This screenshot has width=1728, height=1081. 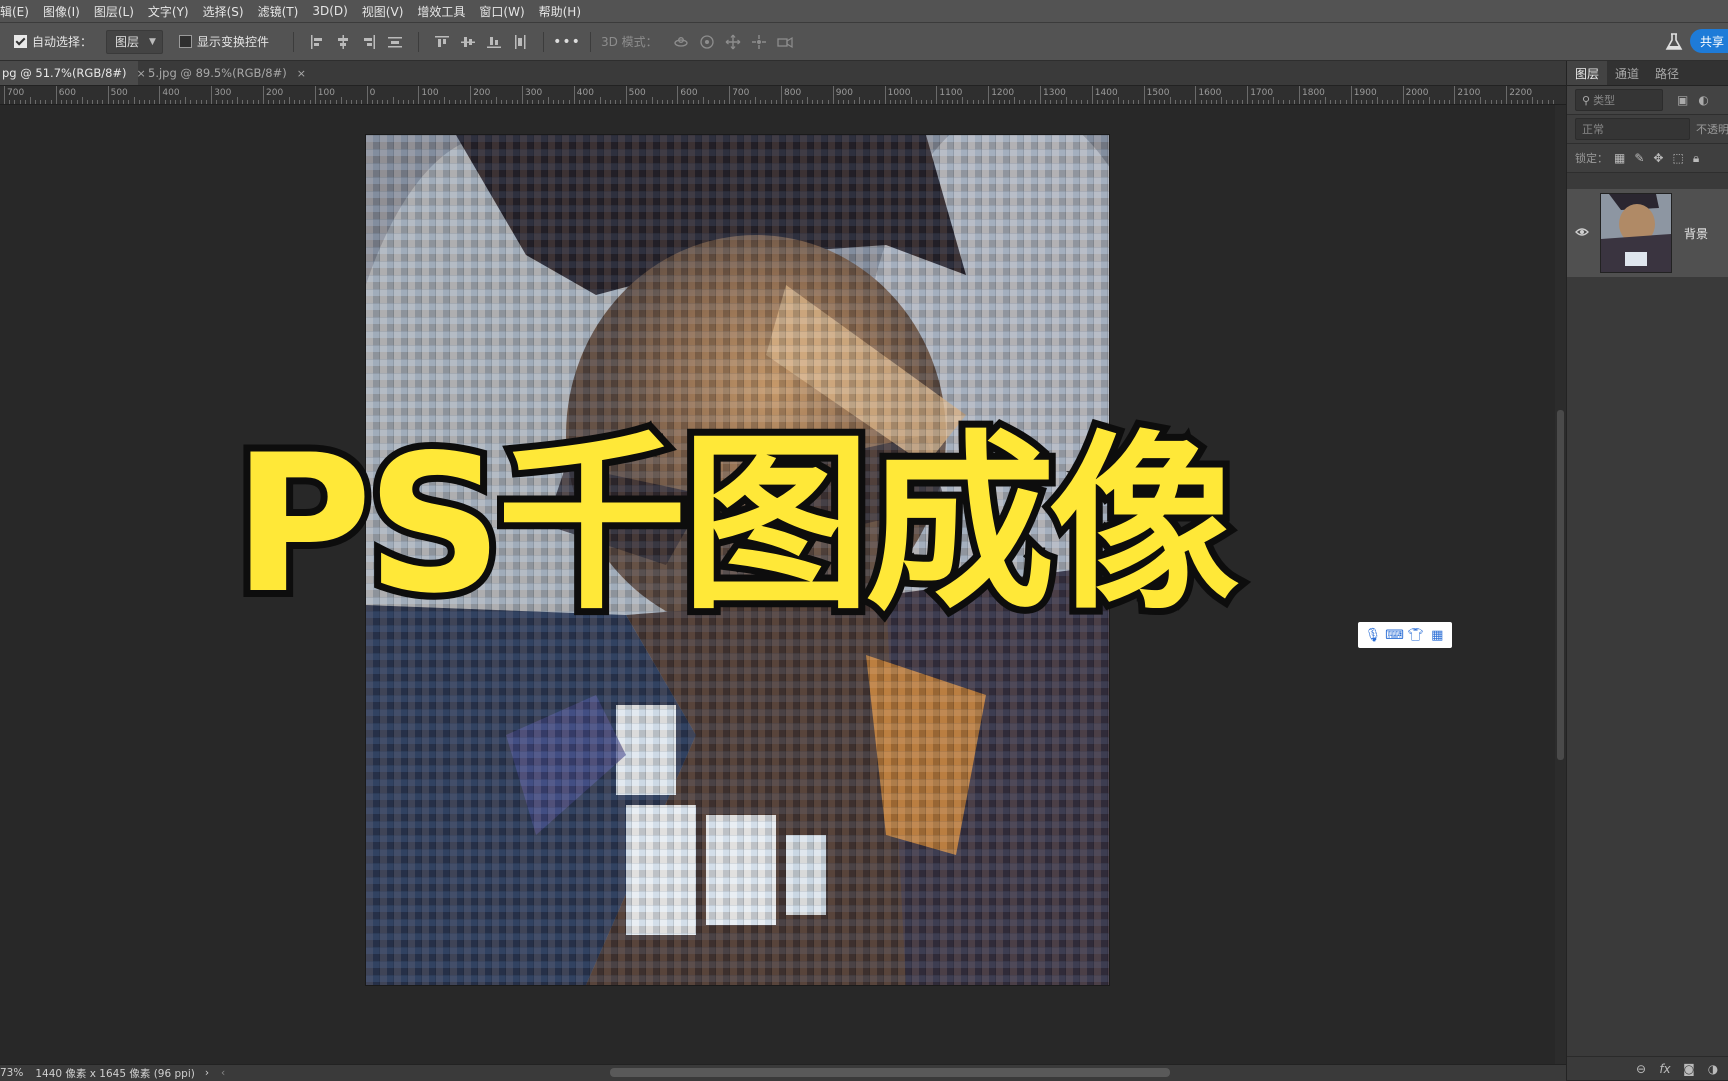 I want to click on distribute-horizontal-icon, so click(x=520, y=42).